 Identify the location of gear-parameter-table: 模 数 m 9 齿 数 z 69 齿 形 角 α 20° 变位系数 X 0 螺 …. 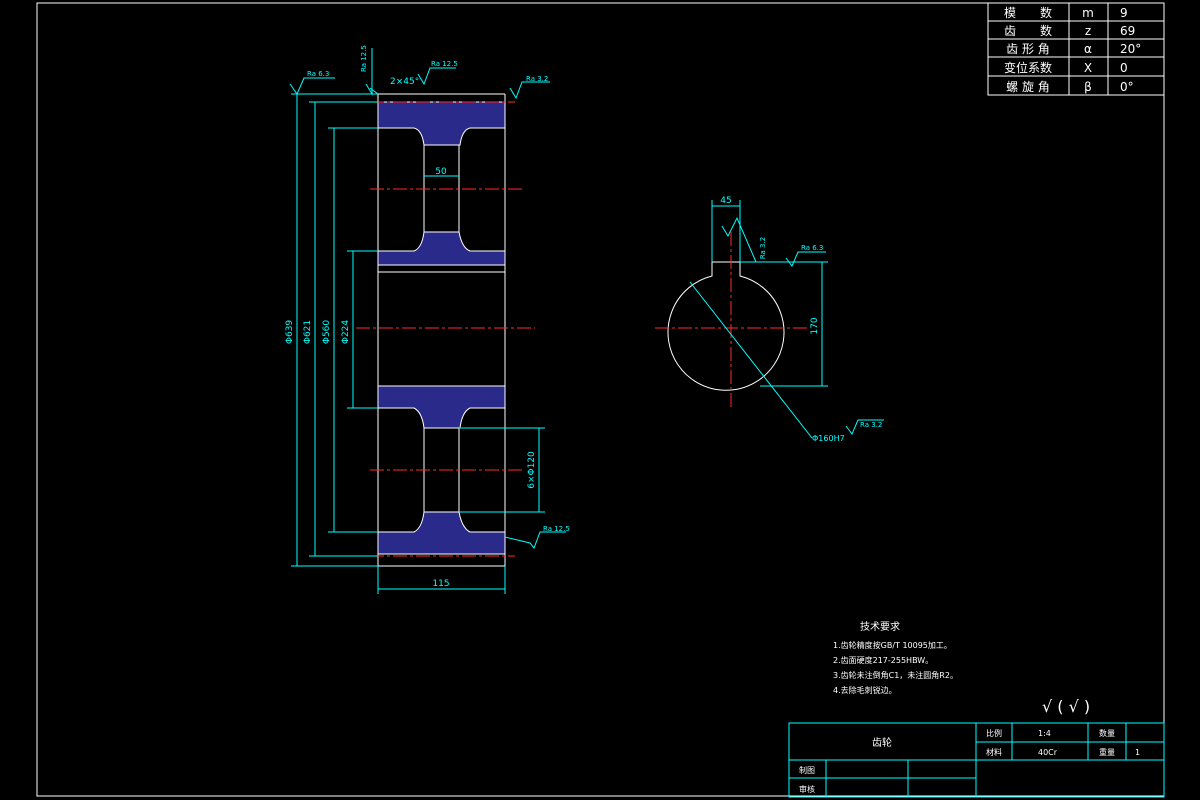
(1076, 49).